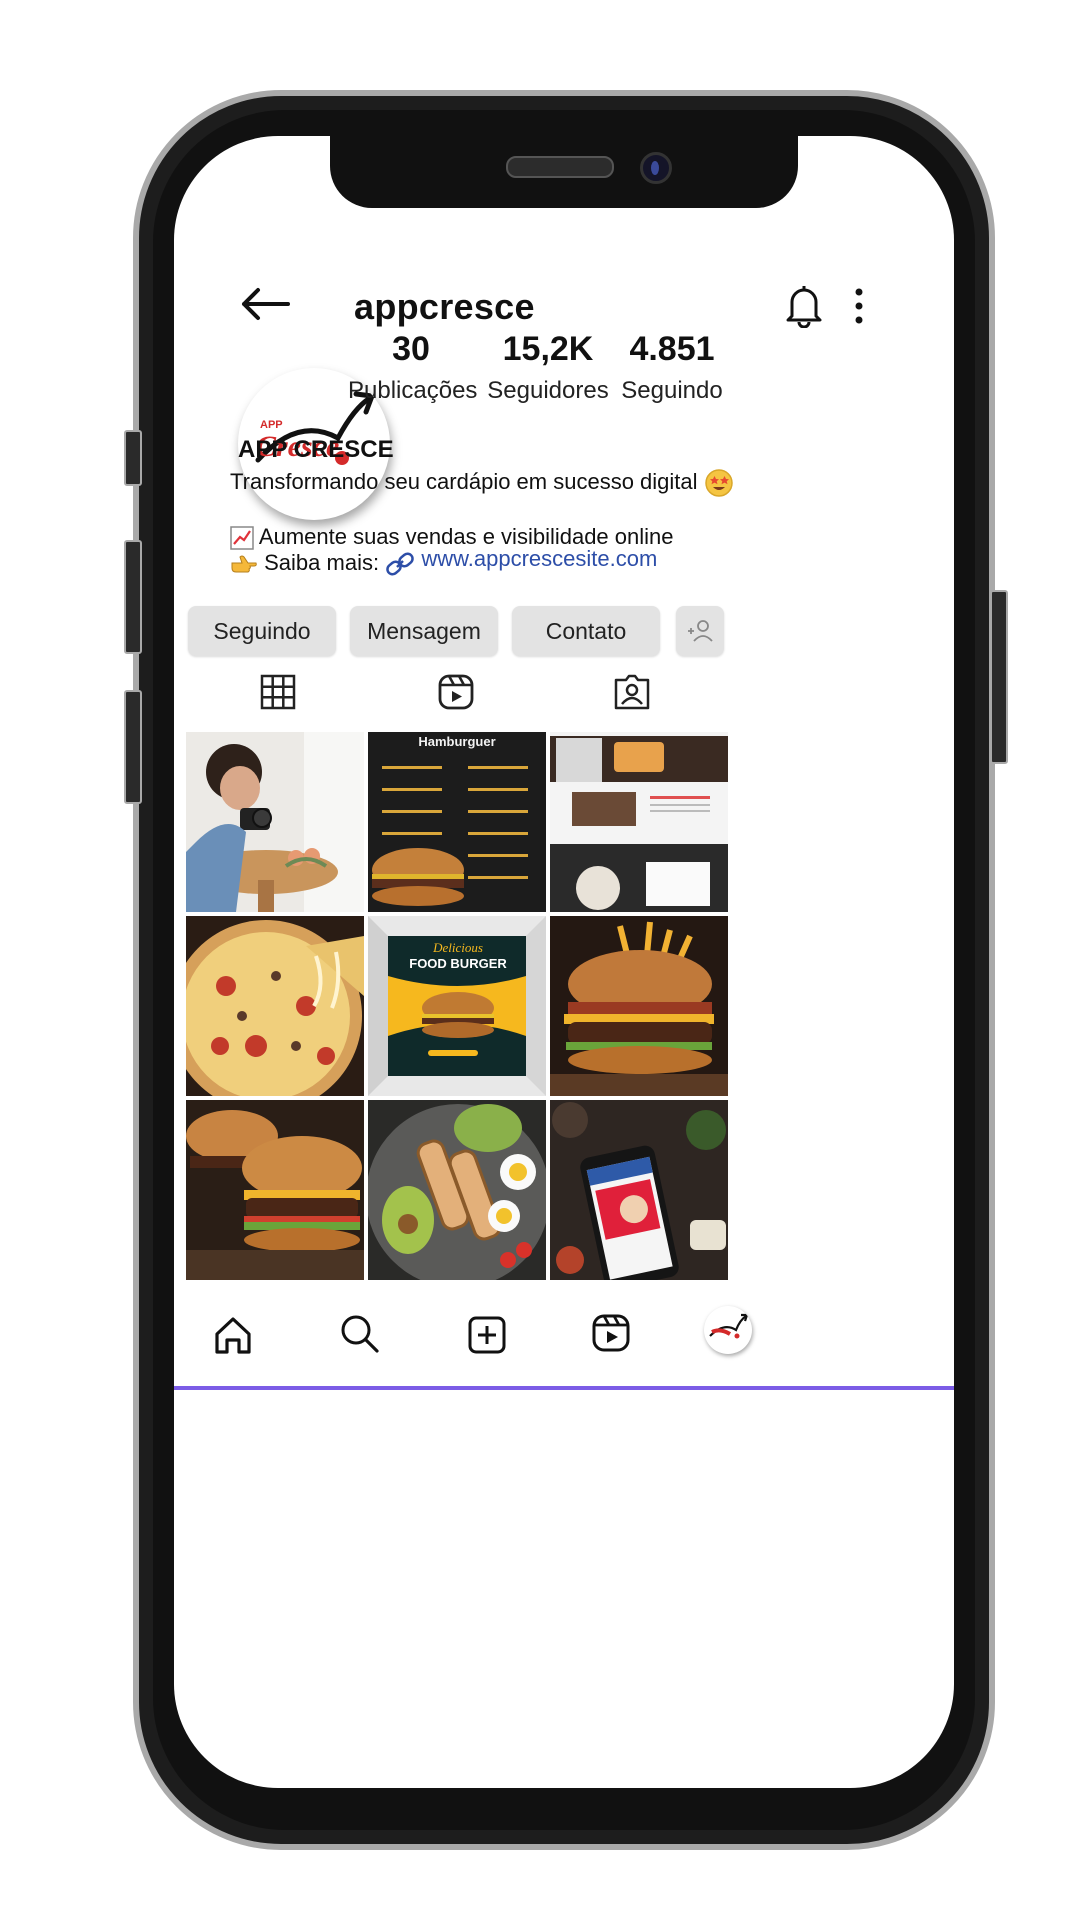 Image resolution: width=1080 pixels, height=1920 pixels. What do you see at coordinates (133, 597) in the screenshot?
I see `side-button-volume-up` at bounding box center [133, 597].